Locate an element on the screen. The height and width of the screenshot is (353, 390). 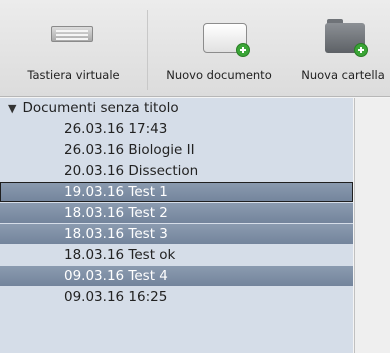
document-list-item: 20.03.16 Dissection is located at coordinates (176, 171).